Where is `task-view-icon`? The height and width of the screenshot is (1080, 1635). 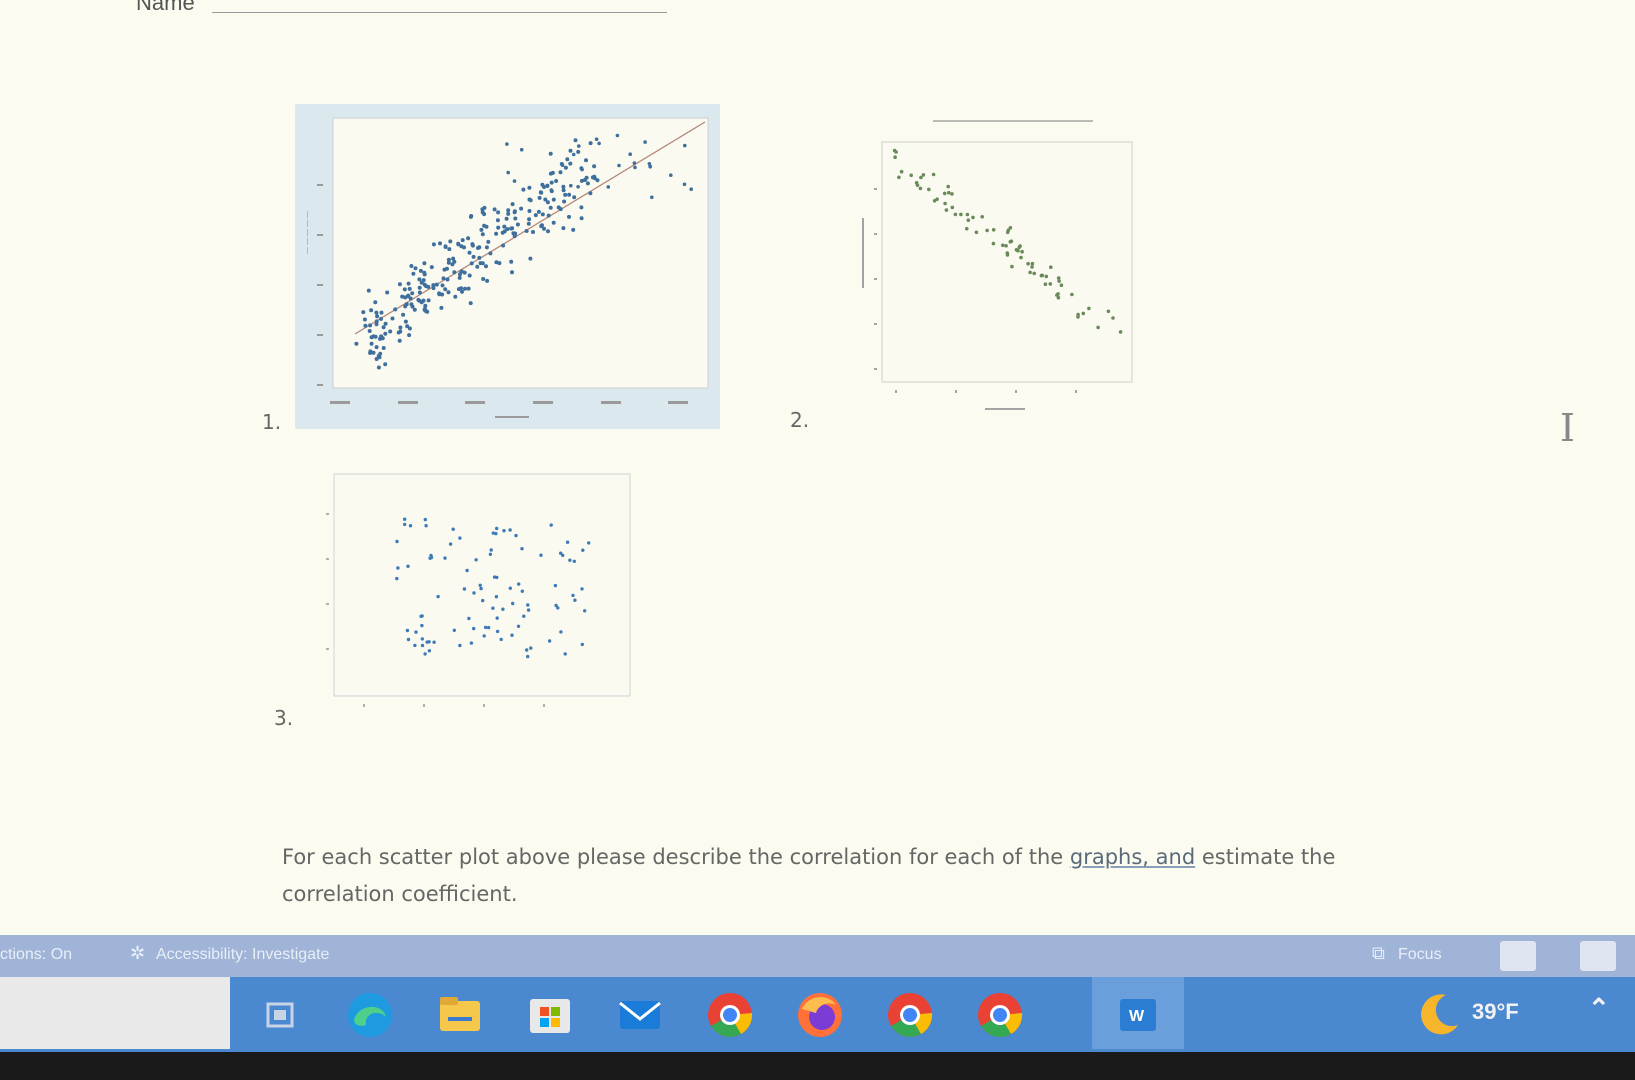
task-view-icon is located at coordinates (280, 1015).